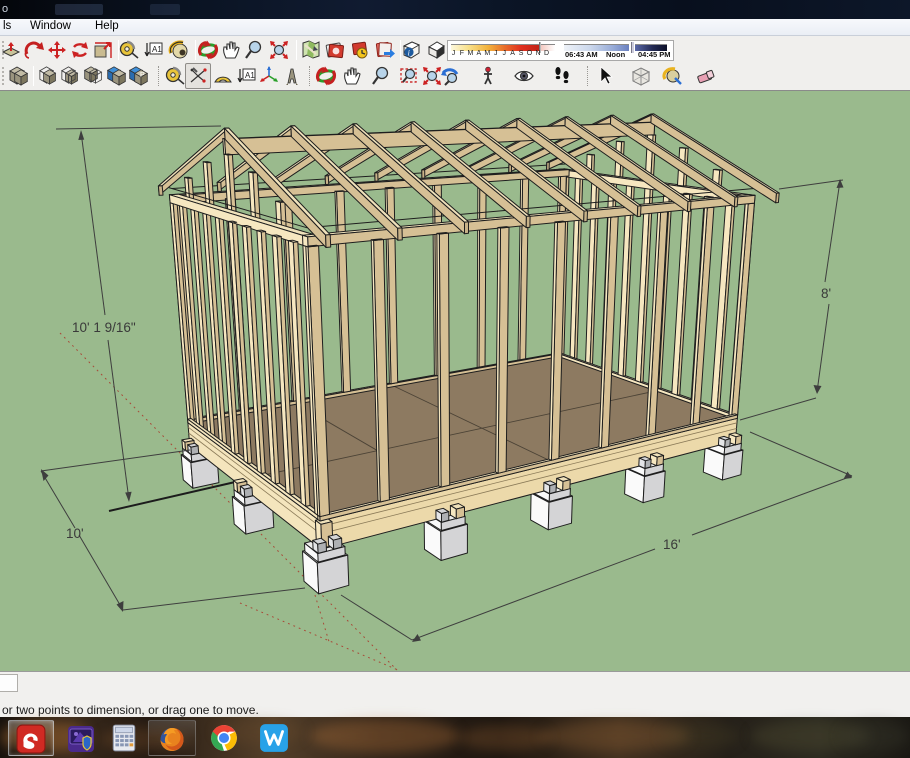  I want to click on svg-text: 16', so click(672, 544).